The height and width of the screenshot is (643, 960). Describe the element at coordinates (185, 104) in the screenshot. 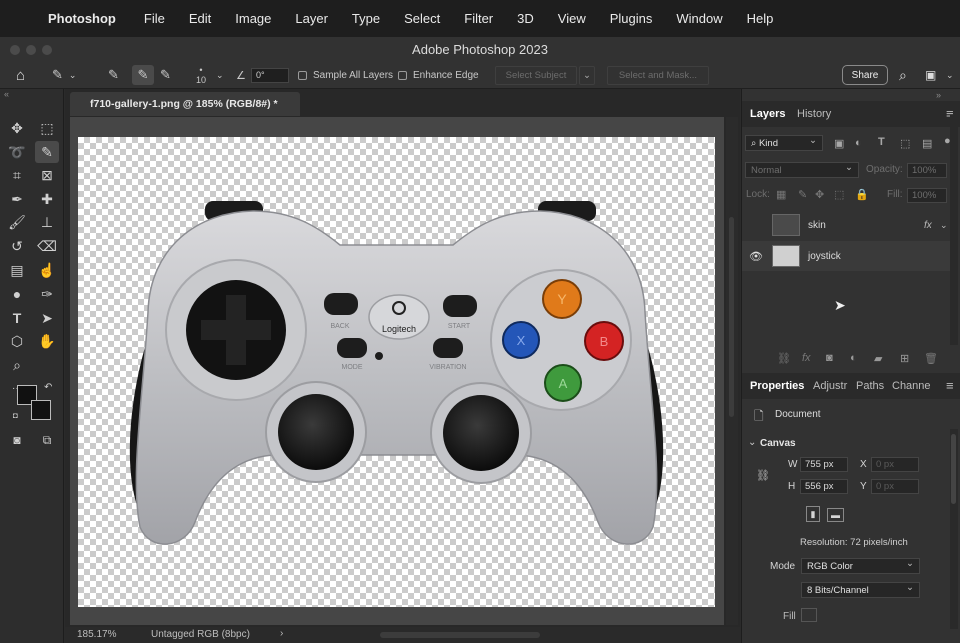

I see `document-tab: f710-gallery-1.png @ 185% (RGB/8#) *` at that location.